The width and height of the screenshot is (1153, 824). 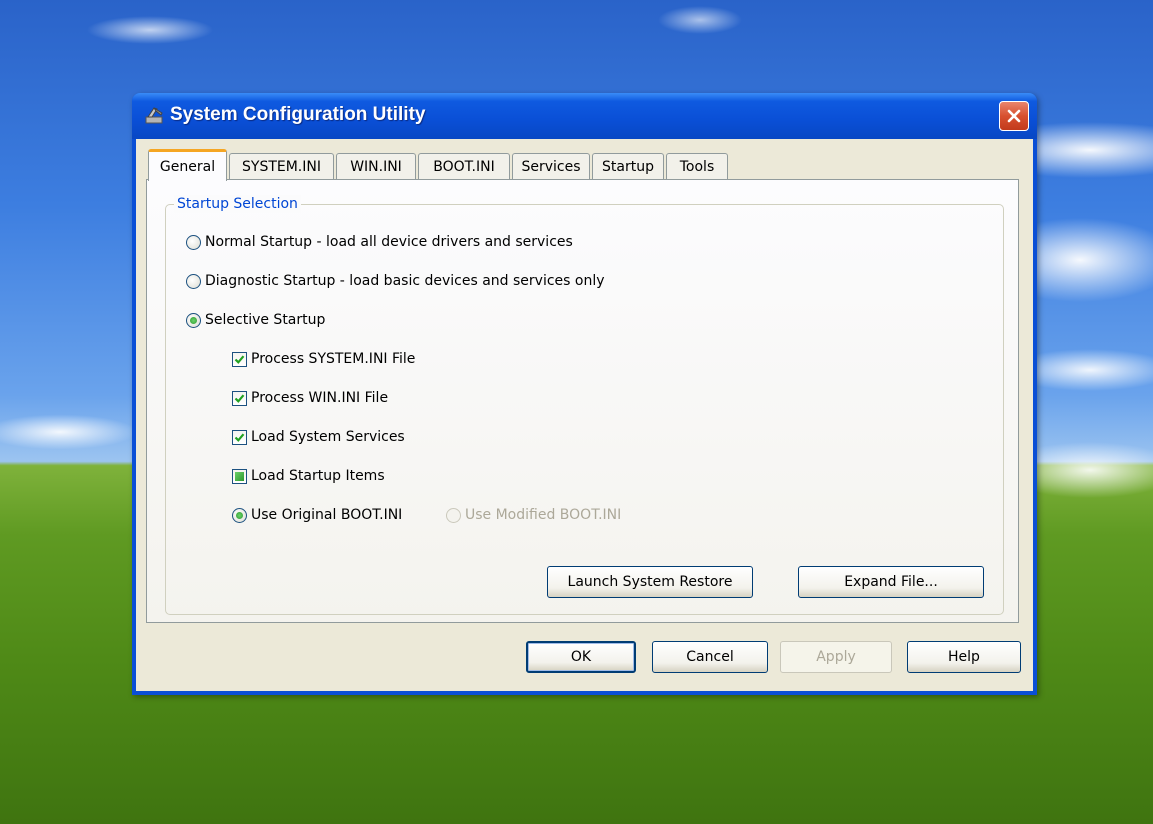 What do you see at coordinates (327, 515) in the screenshot?
I see `use-original-boot-ini-label: Use Original BOOT.INI` at bounding box center [327, 515].